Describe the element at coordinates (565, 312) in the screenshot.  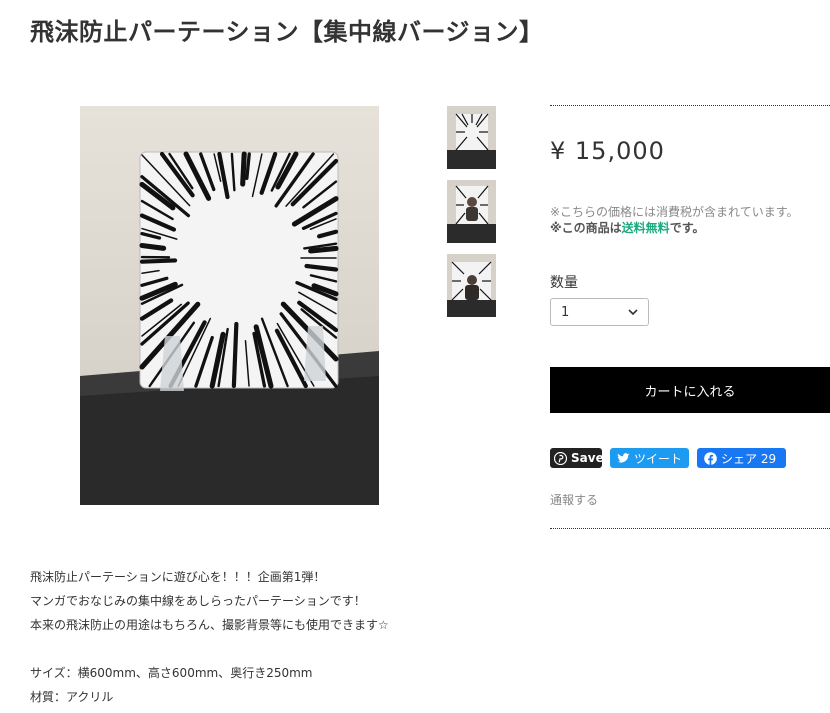
I see `quantity-value: 1` at that location.